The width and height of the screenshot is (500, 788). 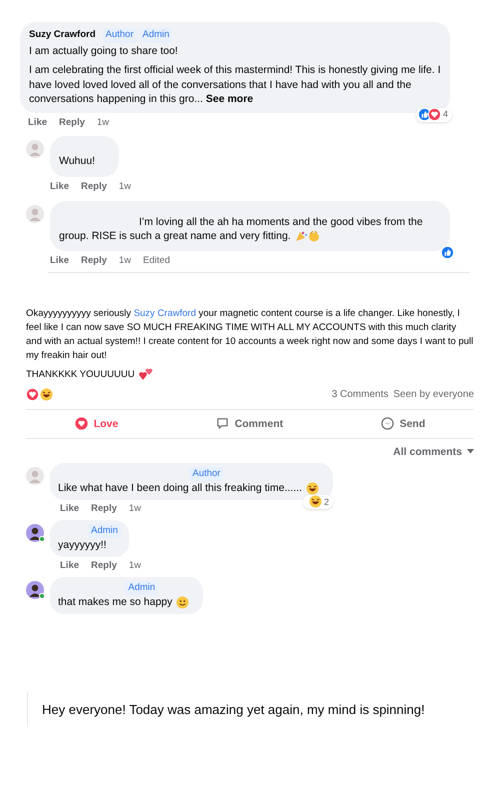 What do you see at coordinates (403, 423) in the screenshot?
I see `send-button: Send` at bounding box center [403, 423].